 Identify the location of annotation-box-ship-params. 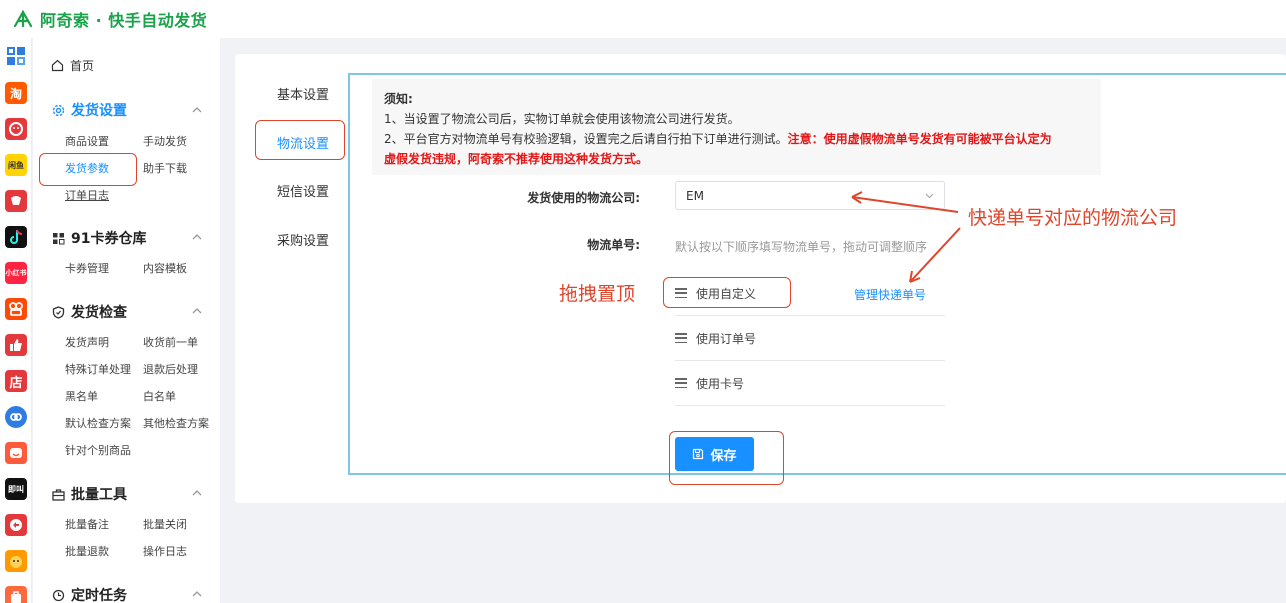
(88, 169).